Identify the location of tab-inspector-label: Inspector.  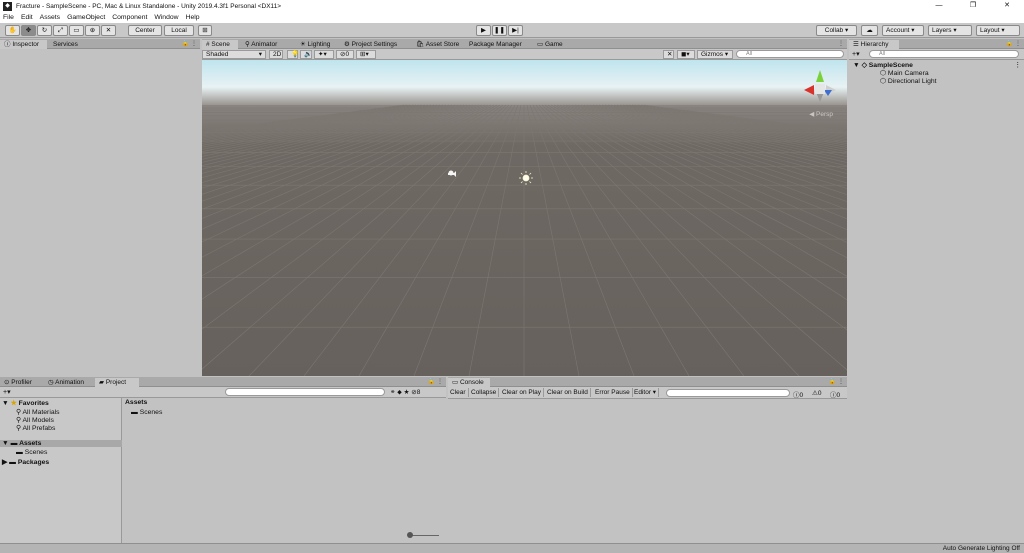
(26, 44).